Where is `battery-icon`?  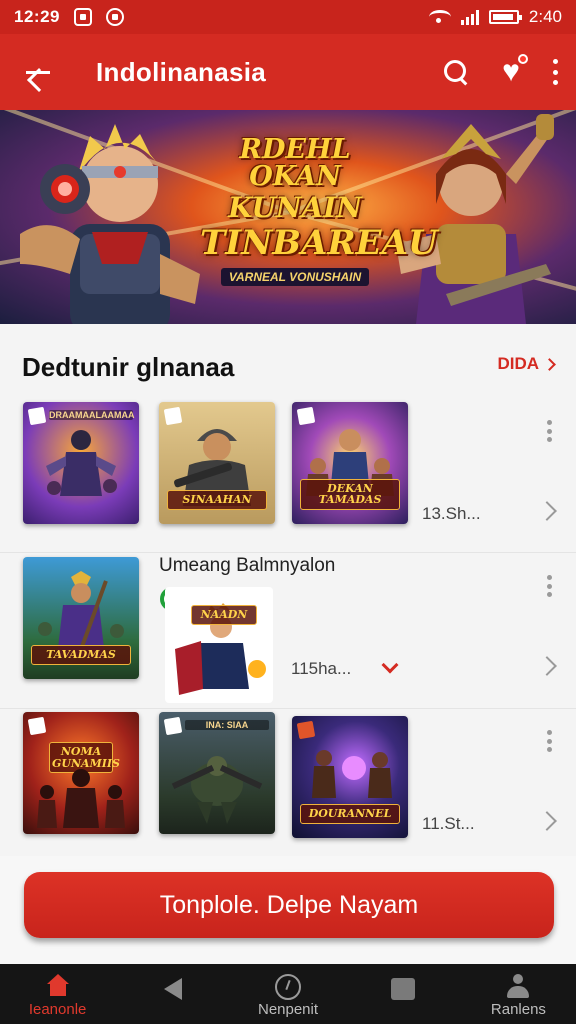
battery-icon is located at coordinates (505, 17).